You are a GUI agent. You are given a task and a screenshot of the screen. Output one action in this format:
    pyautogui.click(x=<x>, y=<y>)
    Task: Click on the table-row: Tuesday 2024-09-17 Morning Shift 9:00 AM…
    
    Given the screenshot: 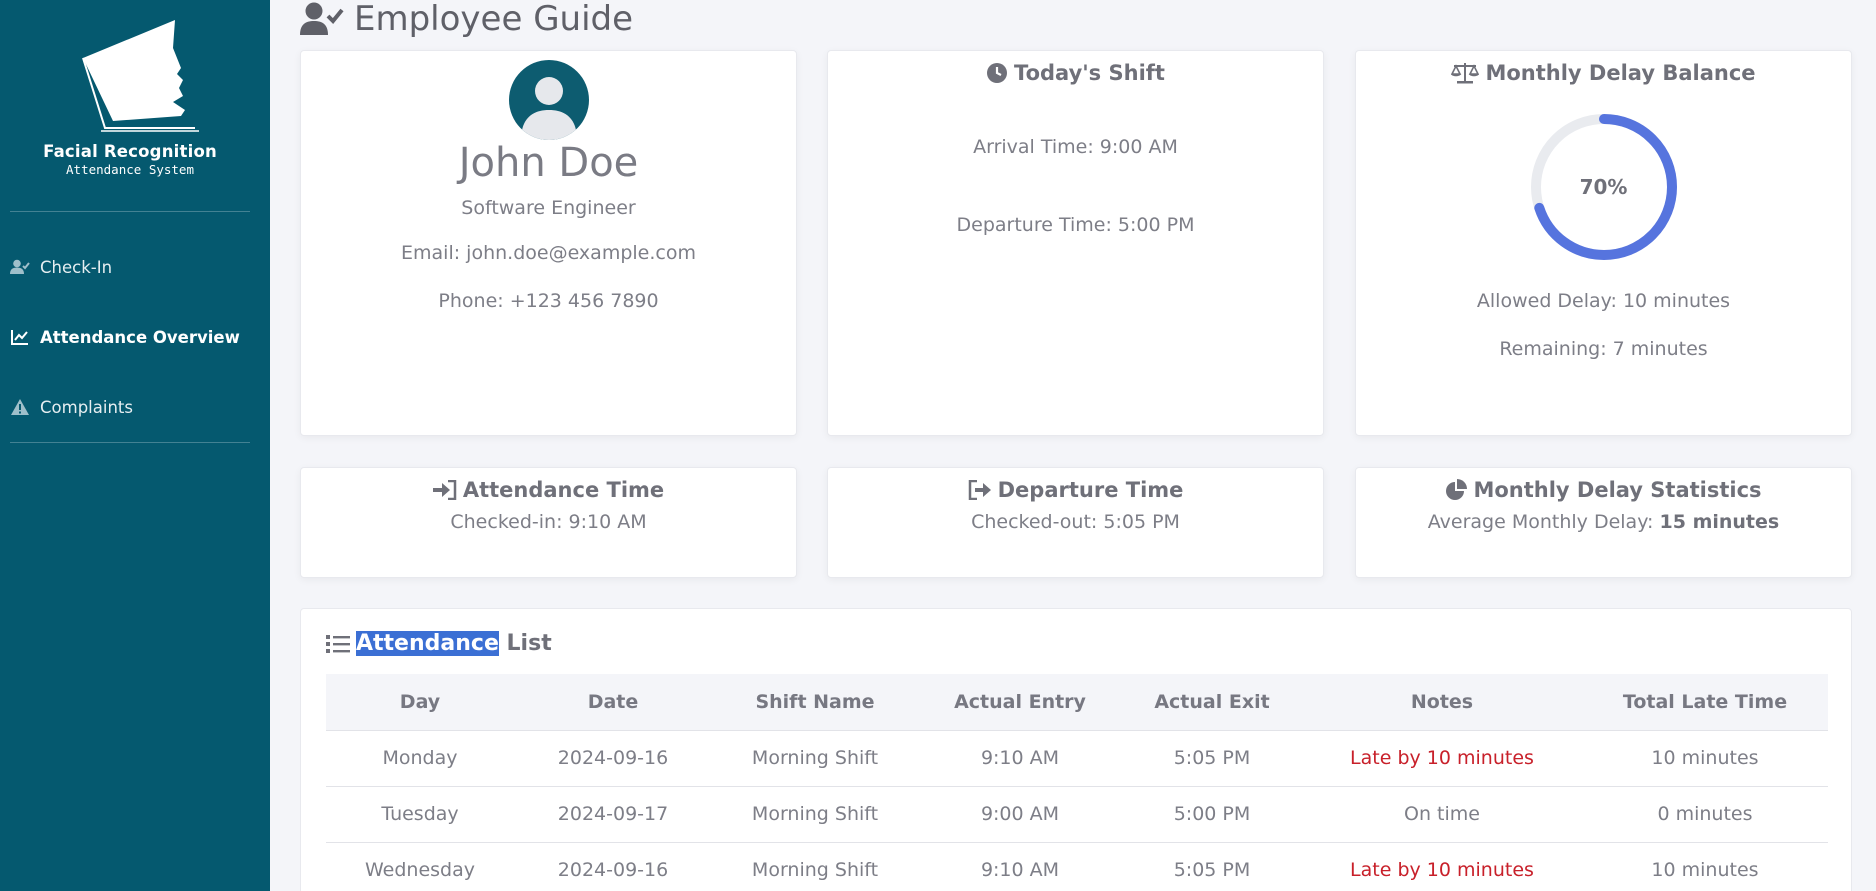 What is the action you would take?
    pyautogui.click(x=1077, y=814)
    